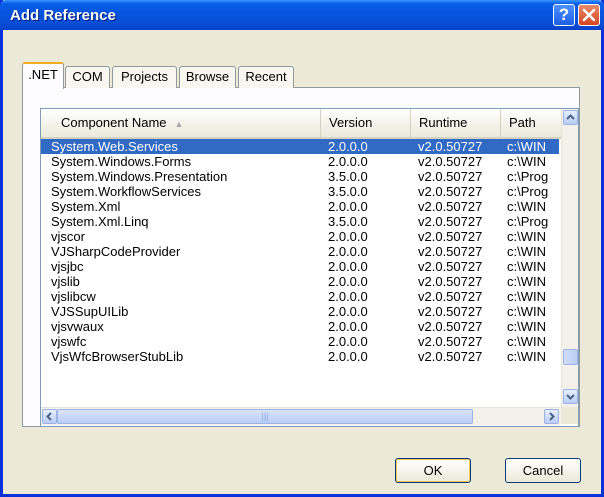  I want to click on window-title: Add Reference, so click(63, 15).